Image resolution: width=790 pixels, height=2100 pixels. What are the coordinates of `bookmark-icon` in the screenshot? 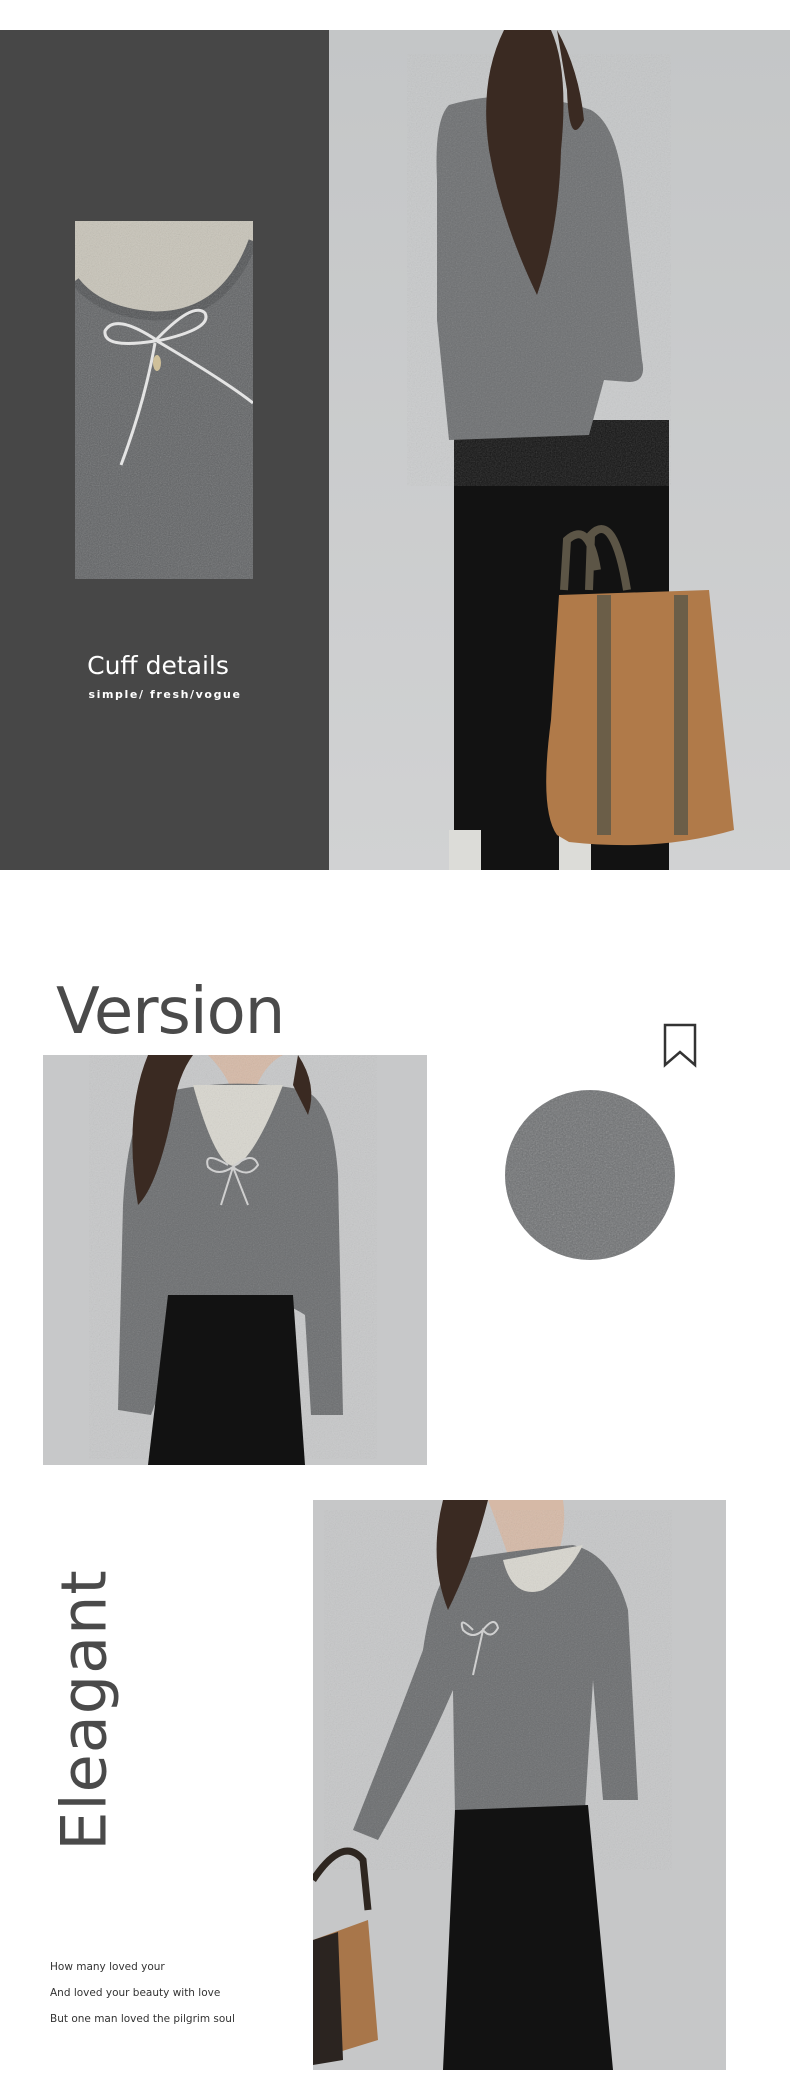 It's located at (680, 1045).